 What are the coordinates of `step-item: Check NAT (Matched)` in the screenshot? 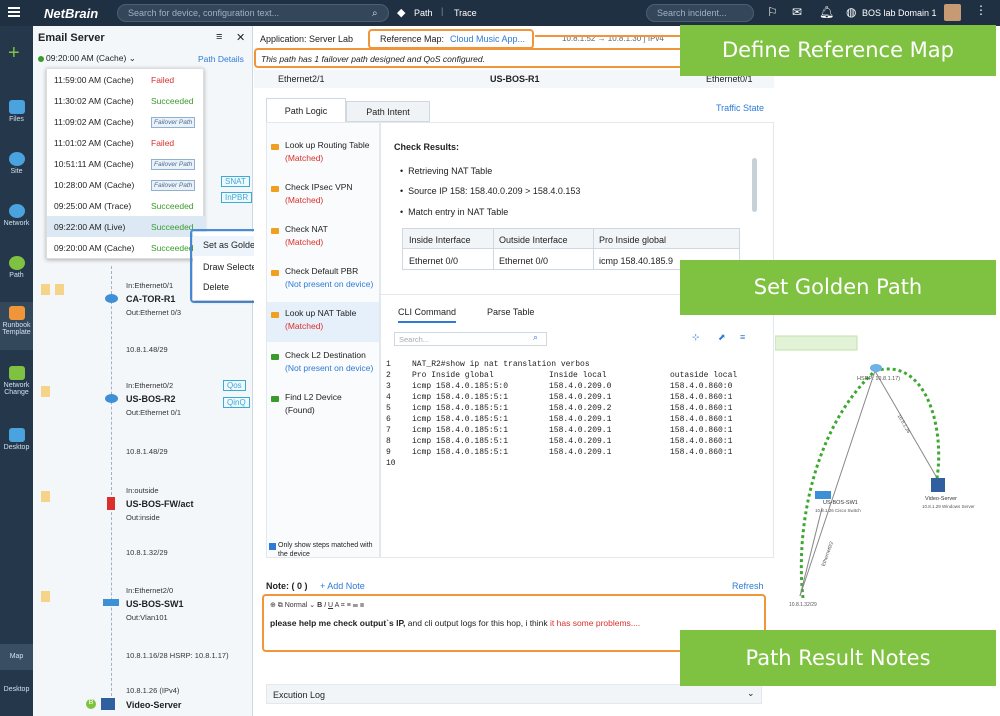 It's located at (323, 235).